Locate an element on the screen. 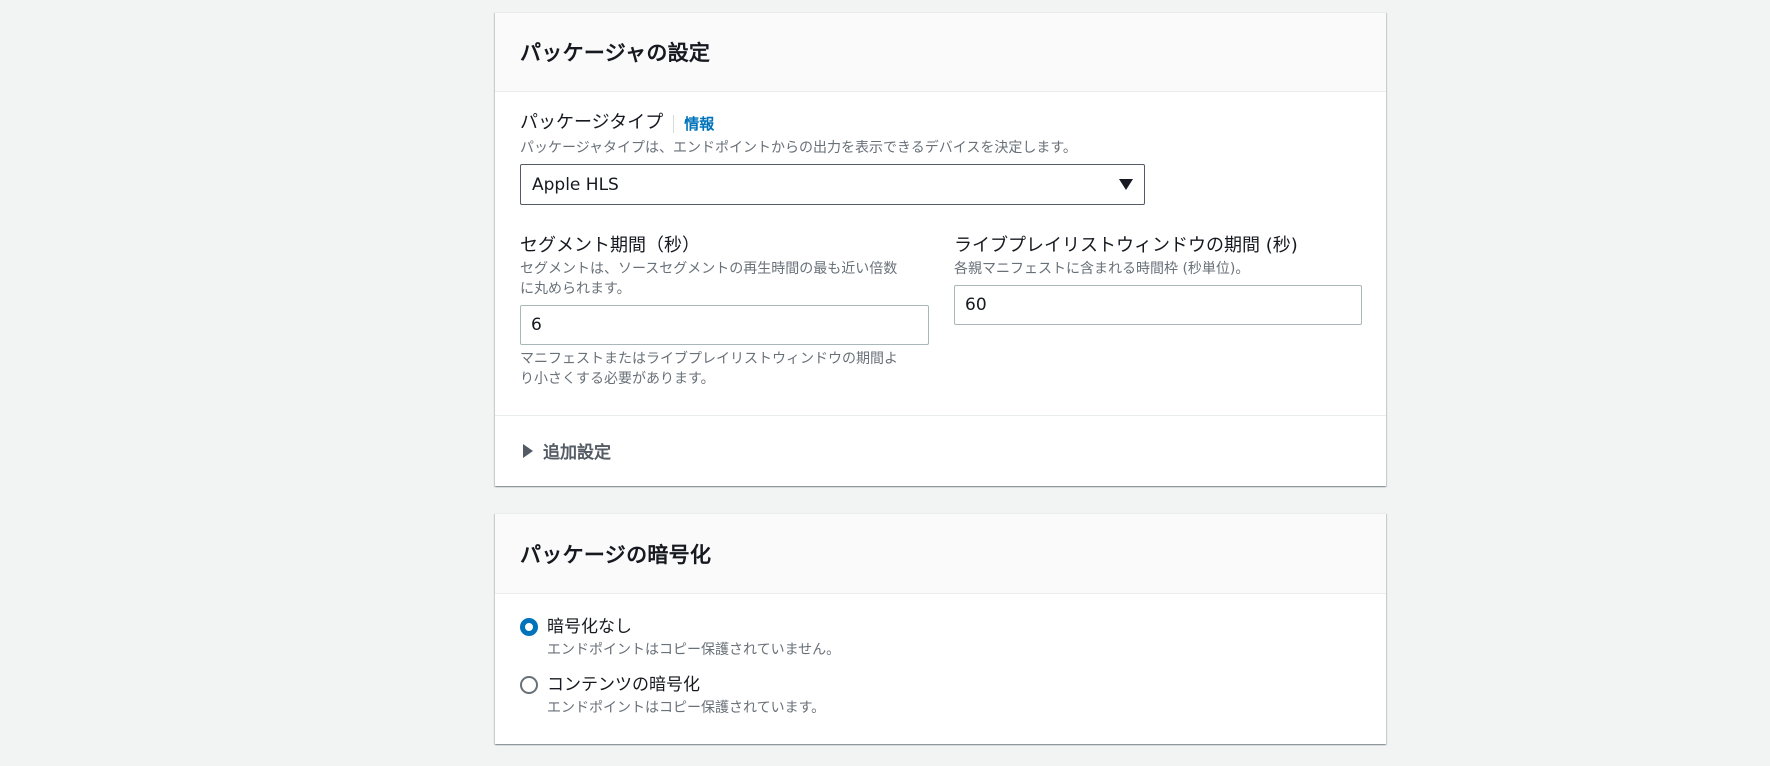 This screenshot has width=1770, height=766. packager-settings-title: パッケージャの設定 is located at coordinates (615, 53).